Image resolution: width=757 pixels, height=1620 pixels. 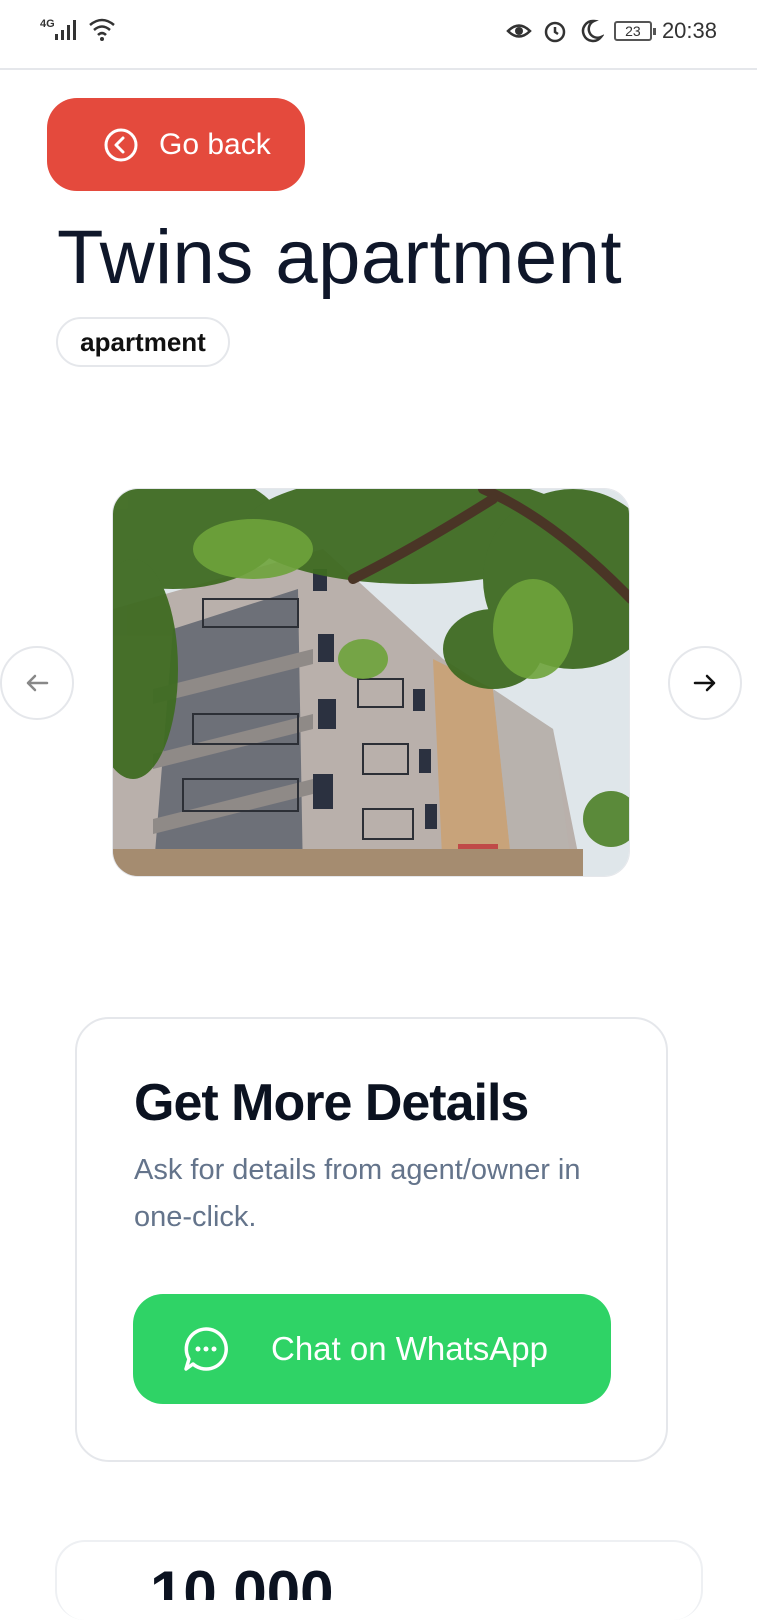 What do you see at coordinates (215, 144) in the screenshot?
I see `go-back-label: Go back` at bounding box center [215, 144].